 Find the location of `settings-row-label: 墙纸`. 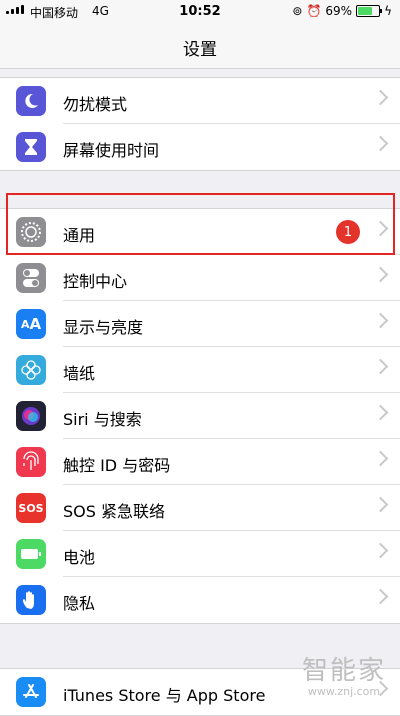

settings-row-label: 墙纸 is located at coordinates (79, 373).